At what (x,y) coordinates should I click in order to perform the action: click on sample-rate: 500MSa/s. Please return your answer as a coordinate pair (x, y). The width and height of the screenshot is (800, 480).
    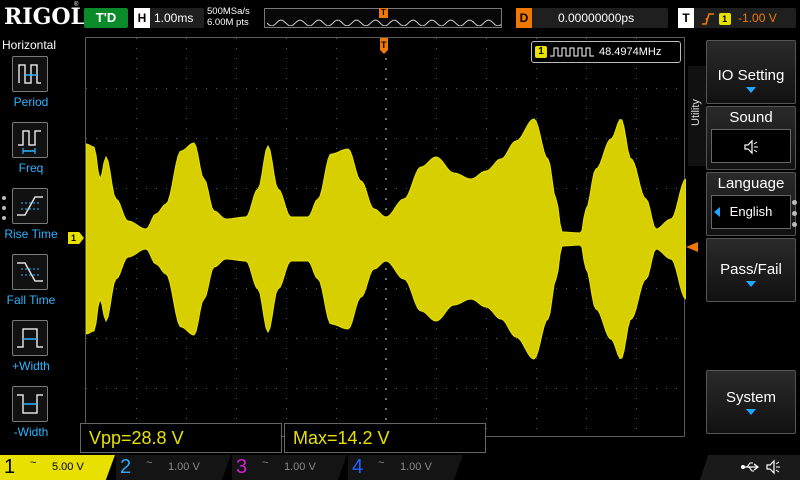
    Looking at the image, I should click on (228, 11).